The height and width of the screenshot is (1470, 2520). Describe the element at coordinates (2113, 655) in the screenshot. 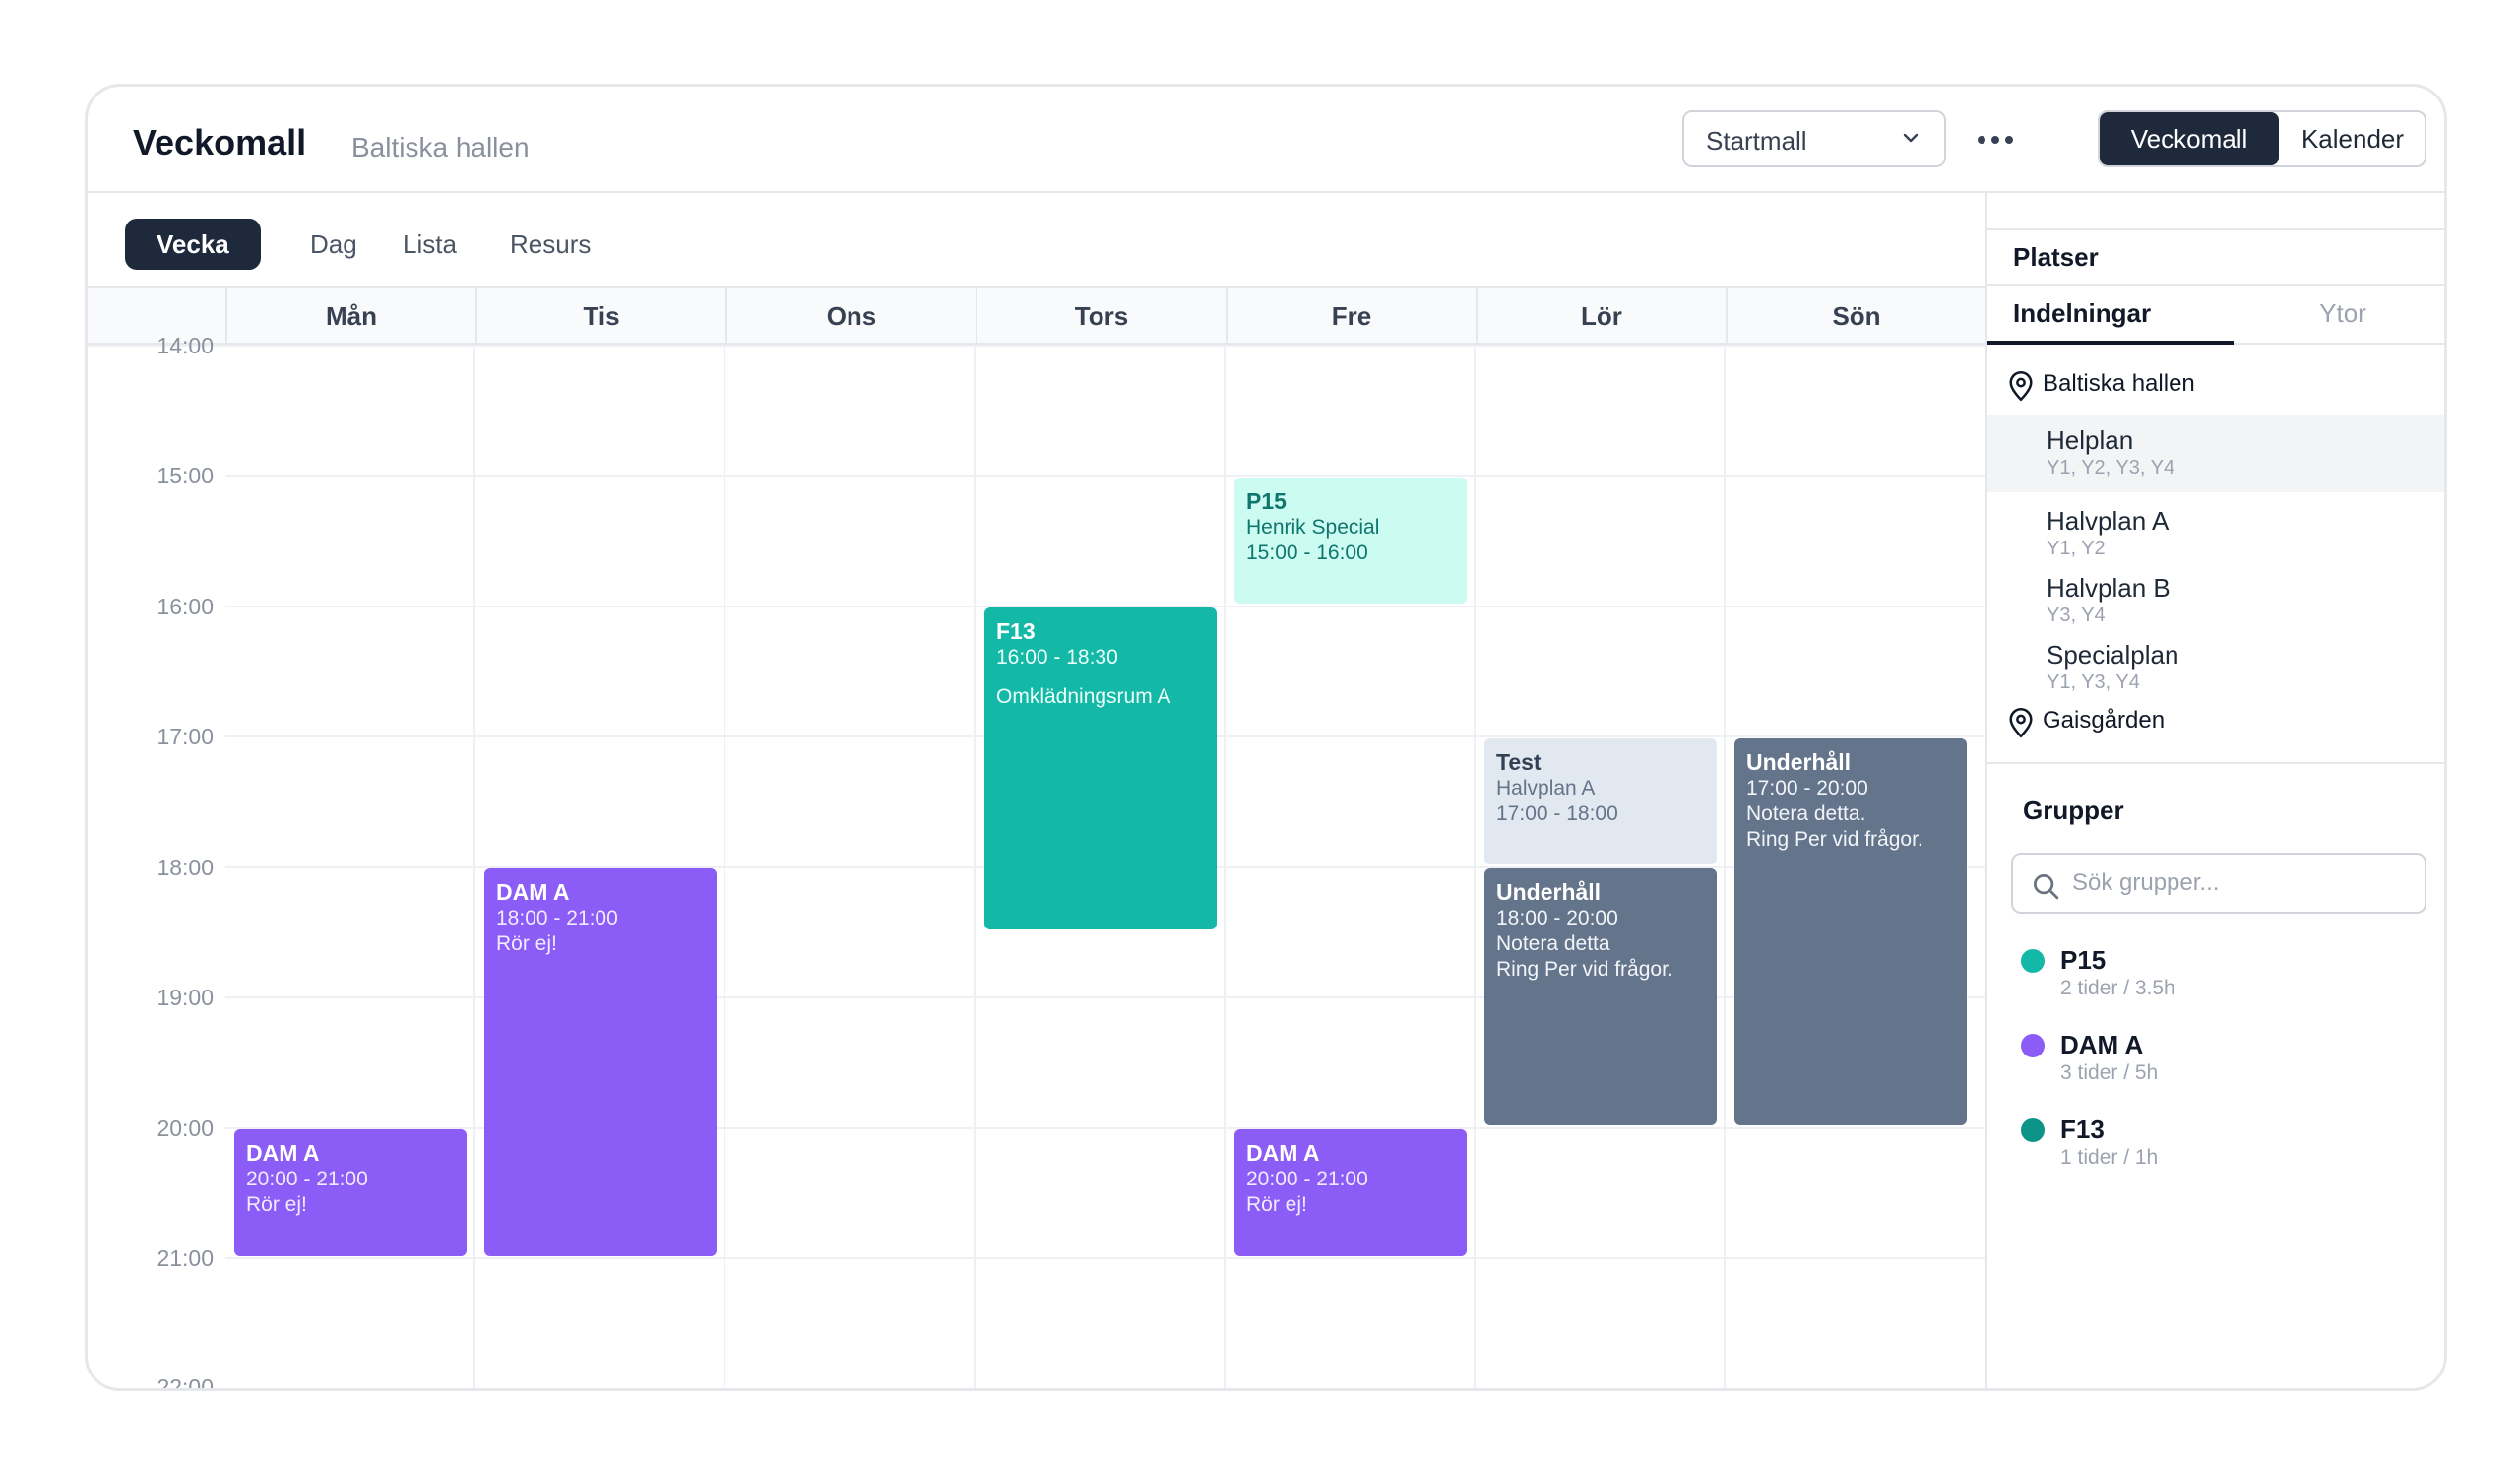

I see `subarea-name: Specialplan` at that location.